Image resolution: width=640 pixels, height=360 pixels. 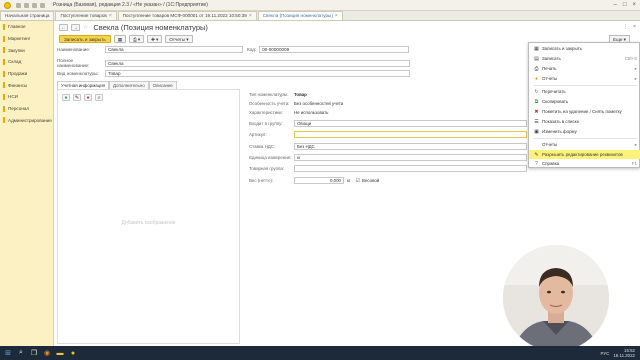 I want to click on vat-field: Без НДС, so click(x=410, y=146).